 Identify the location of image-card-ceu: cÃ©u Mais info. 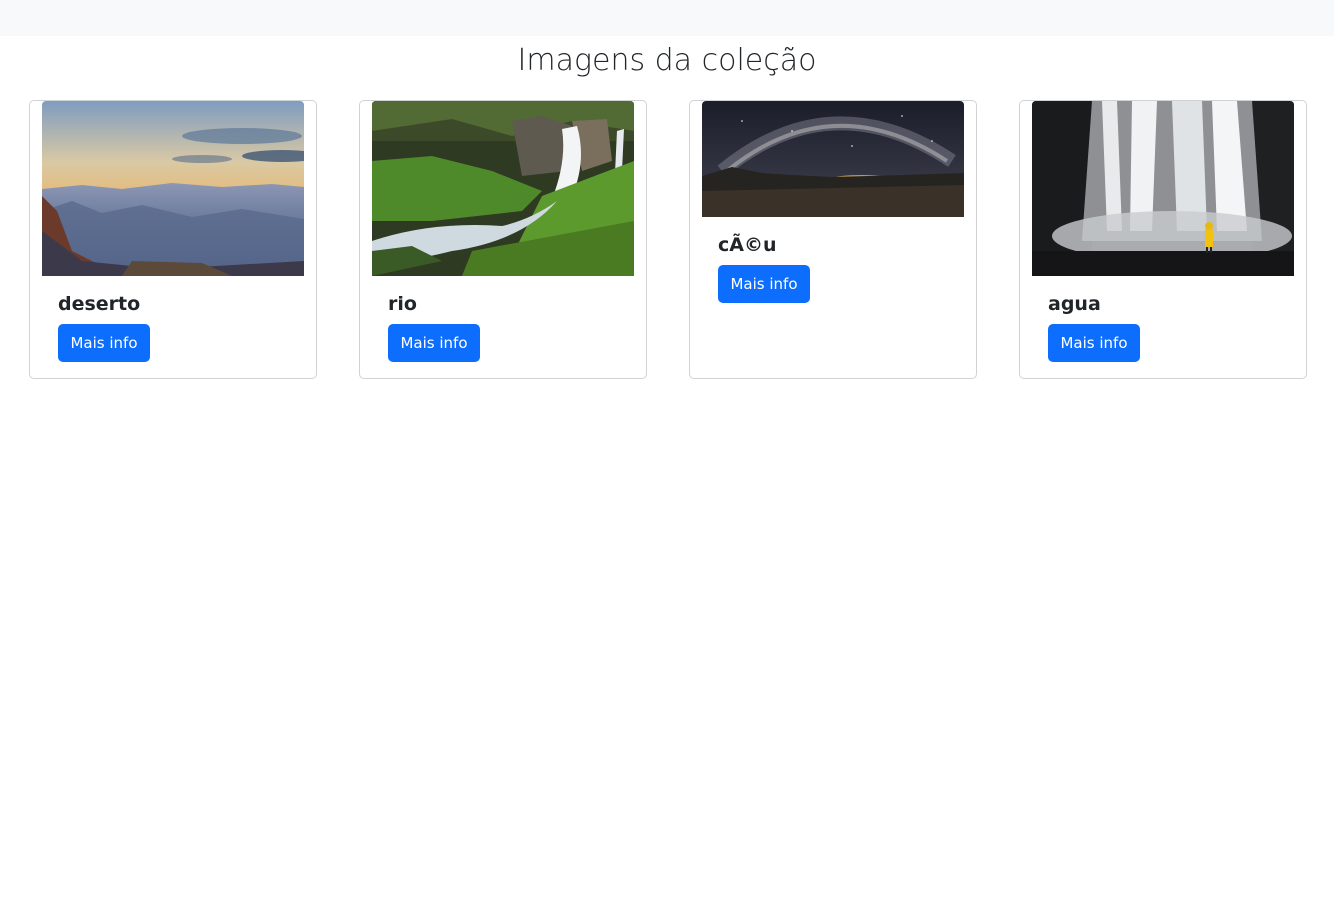
(833, 239).